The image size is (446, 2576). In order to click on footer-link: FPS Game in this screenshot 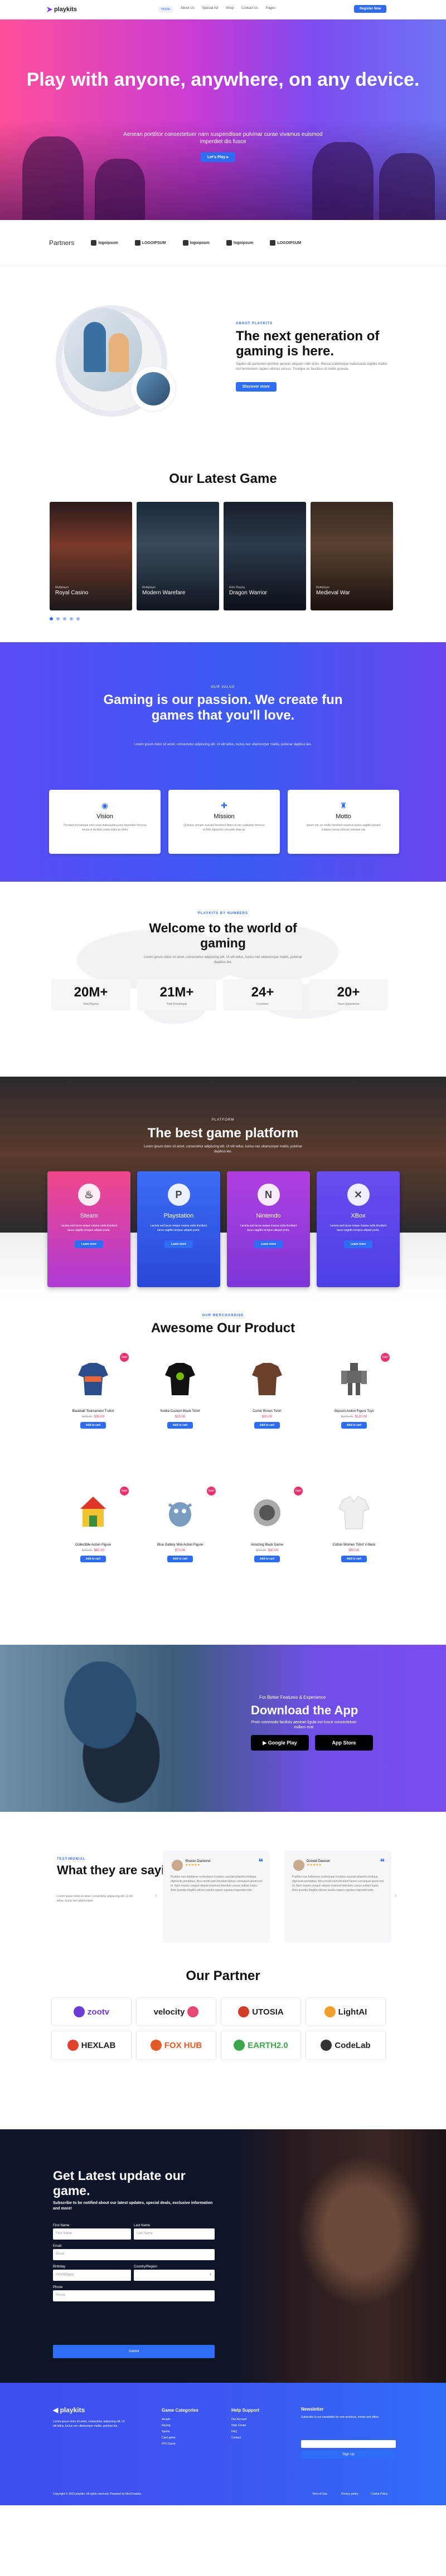, I will do `click(180, 2444)`.